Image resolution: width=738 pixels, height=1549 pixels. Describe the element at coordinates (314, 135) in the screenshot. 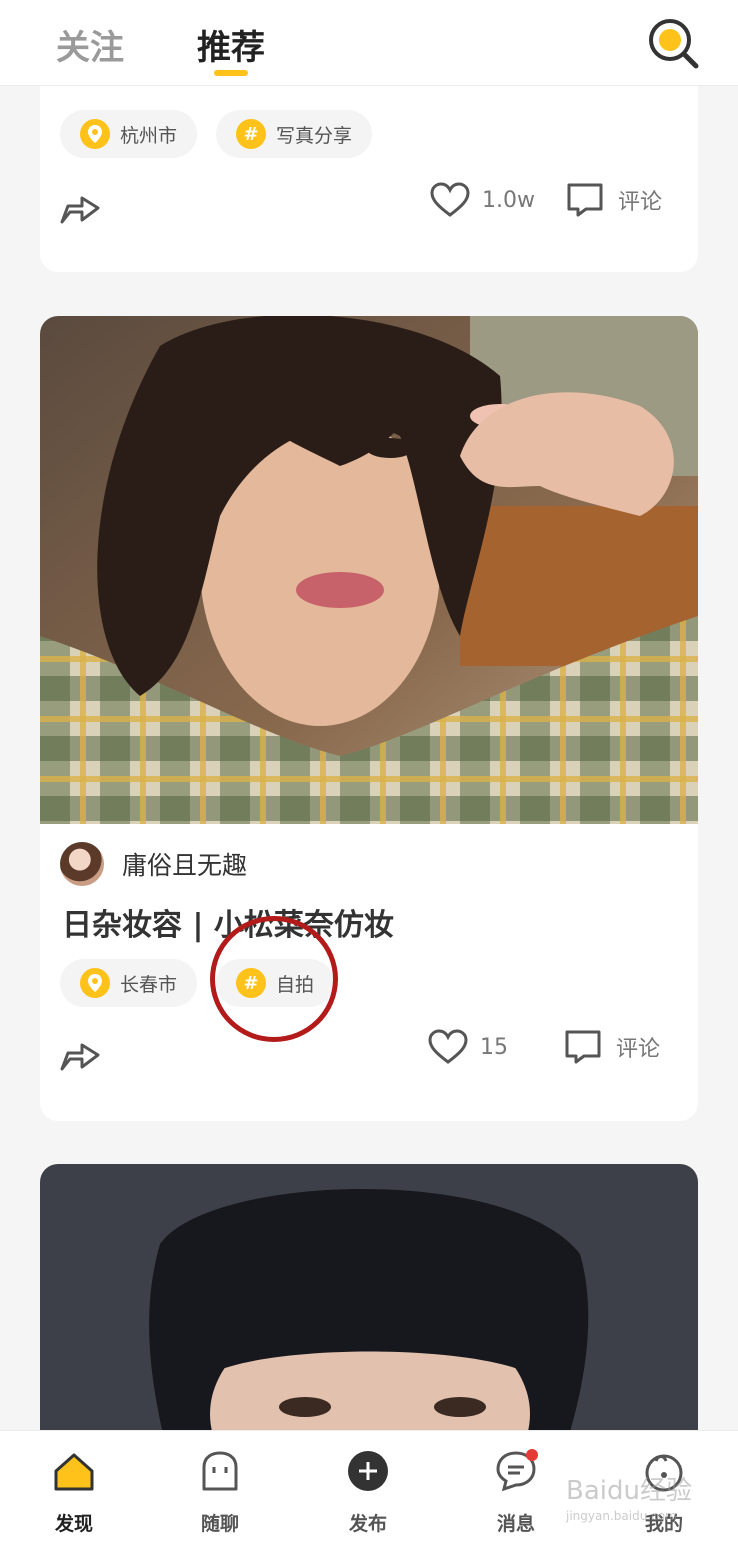

I see `topic-label: 写真分享` at that location.